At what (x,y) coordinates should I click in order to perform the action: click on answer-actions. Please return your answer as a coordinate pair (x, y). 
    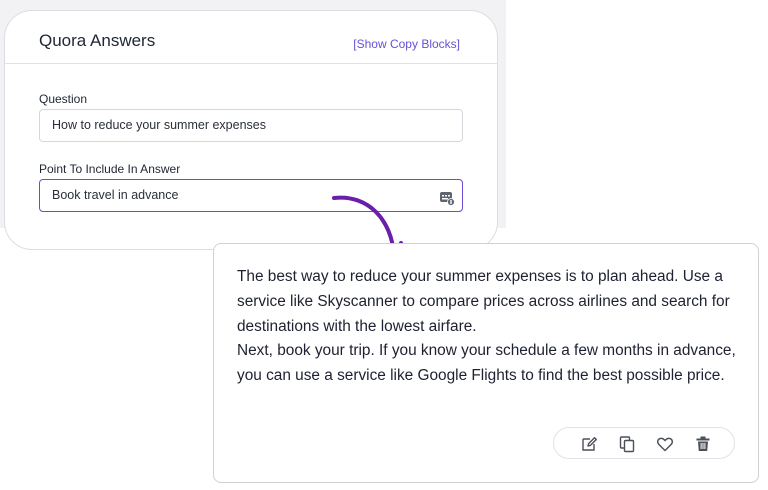
    Looking at the image, I should click on (644, 443).